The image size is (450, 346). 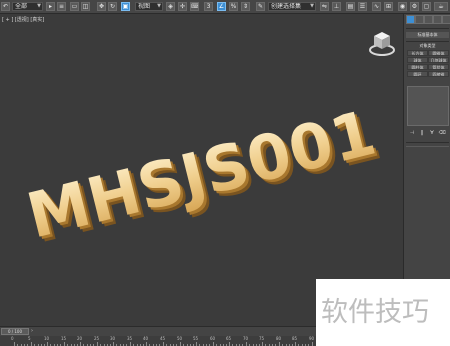 I want to click on ruler-tick-label: 85, so click(x=295, y=338).